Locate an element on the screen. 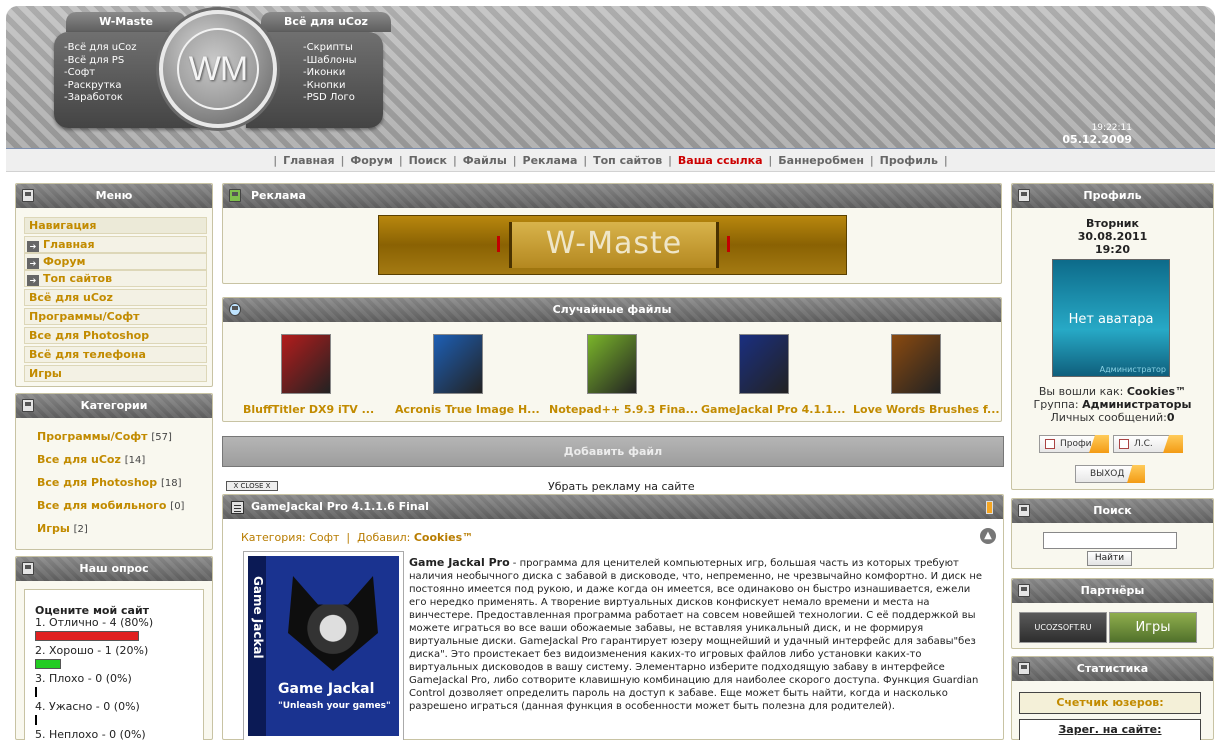 The image size is (1215, 740). user-counter: Счетчик юзеров: is located at coordinates (1110, 703).